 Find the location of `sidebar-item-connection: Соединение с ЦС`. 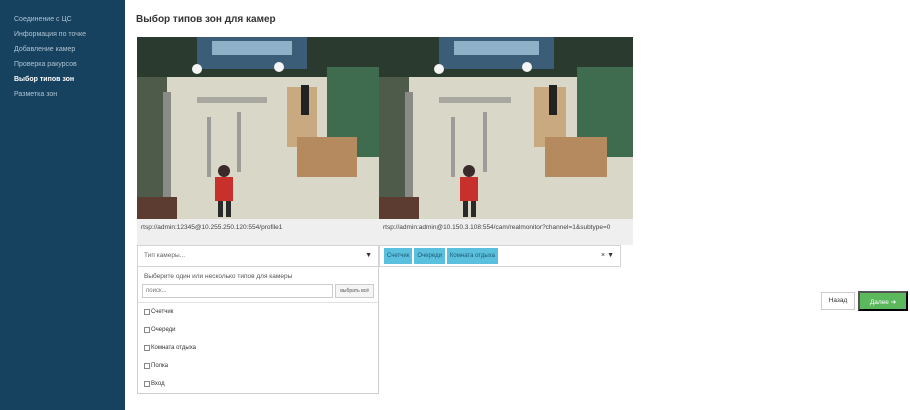

sidebar-item-connection: Соединение с ЦС is located at coordinates (62, 19).